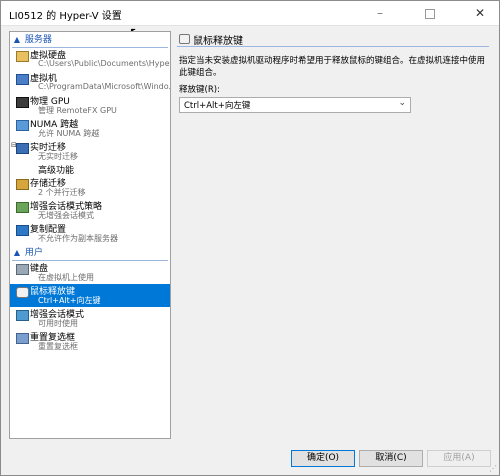 Image resolution: width=500 pixels, height=476 pixels. Describe the element at coordinates (66, 277) in the screenshot. I see `tree-item-sub: 在虚拟机上使用` at that location.